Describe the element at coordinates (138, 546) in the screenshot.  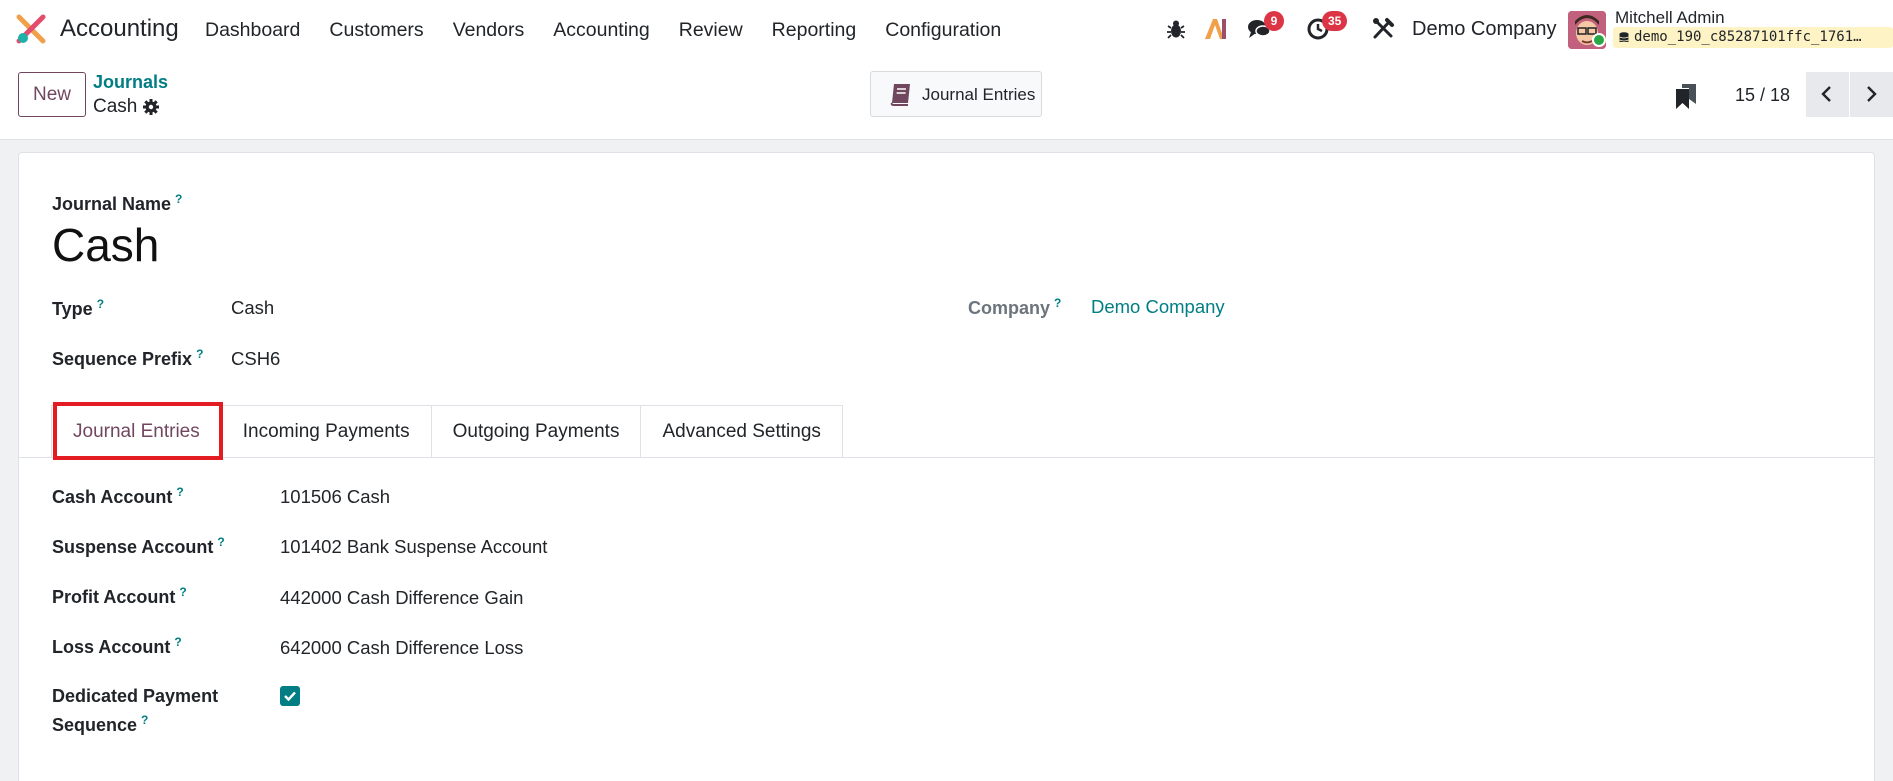
I see `suspense-account-label: Suspense Account?` at that location.